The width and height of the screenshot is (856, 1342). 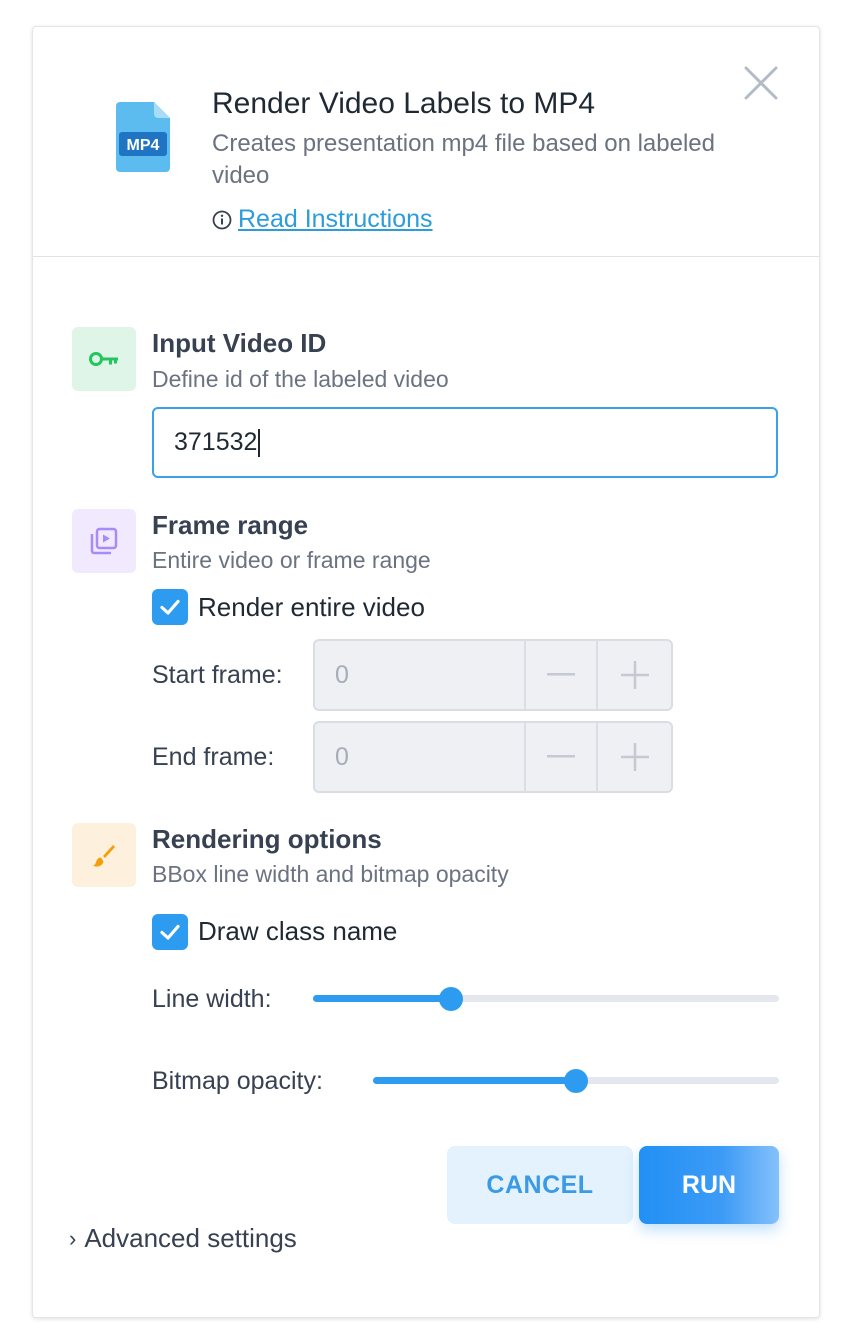 What do you see at coordinates (230, 525) in the screenshot?
I see `frame-range-title: Frame range` at bounding box center [230, 525].